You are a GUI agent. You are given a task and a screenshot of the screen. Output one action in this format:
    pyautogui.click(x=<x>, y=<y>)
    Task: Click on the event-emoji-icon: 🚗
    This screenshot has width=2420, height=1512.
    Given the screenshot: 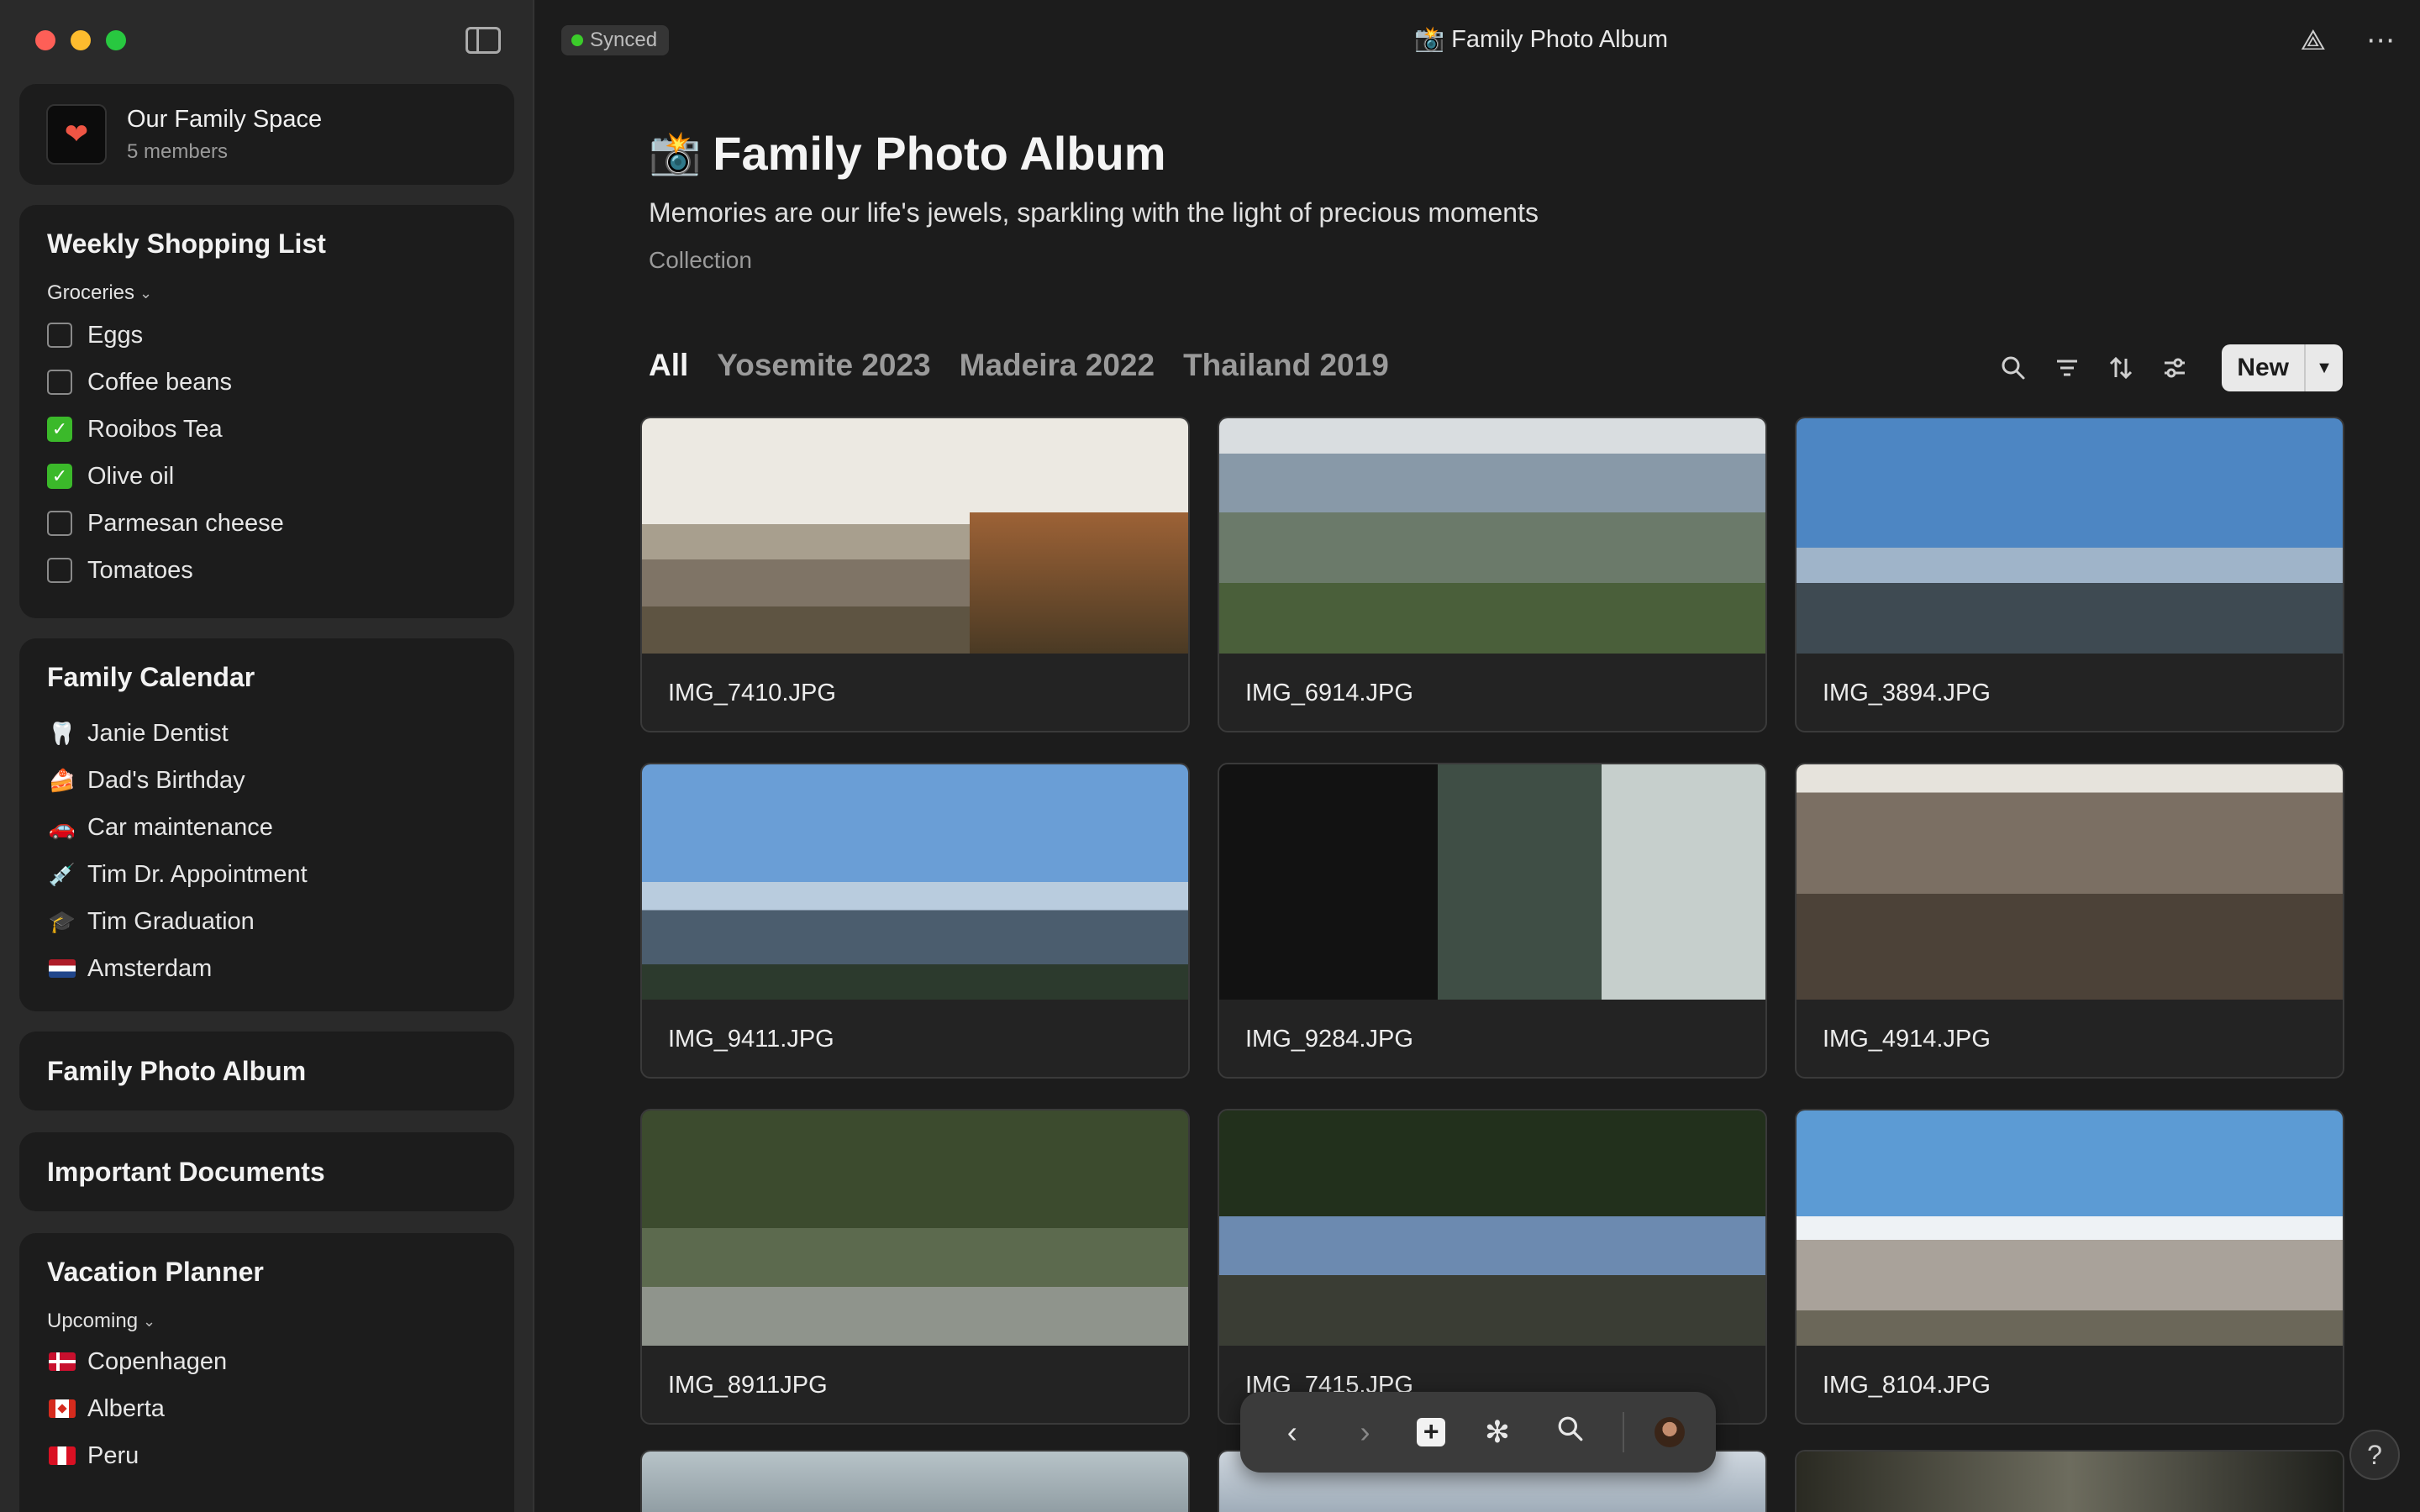 What is the action you would take?
    pyautogui.click(x=62, y=827)
    